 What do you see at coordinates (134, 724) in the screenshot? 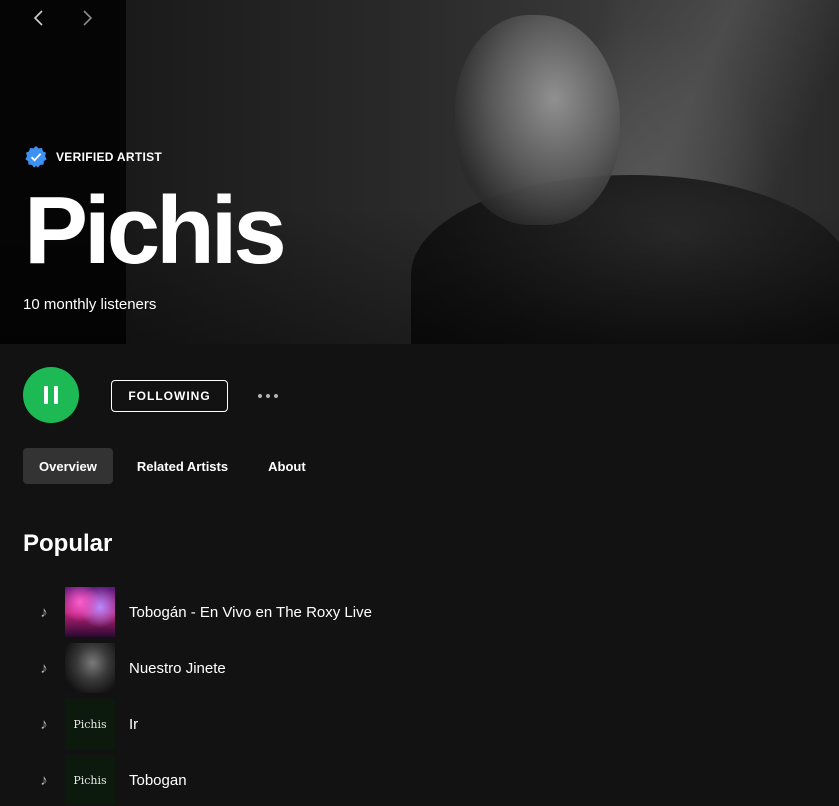
I see `track-title: Ir` at bounding box center [134, 724].